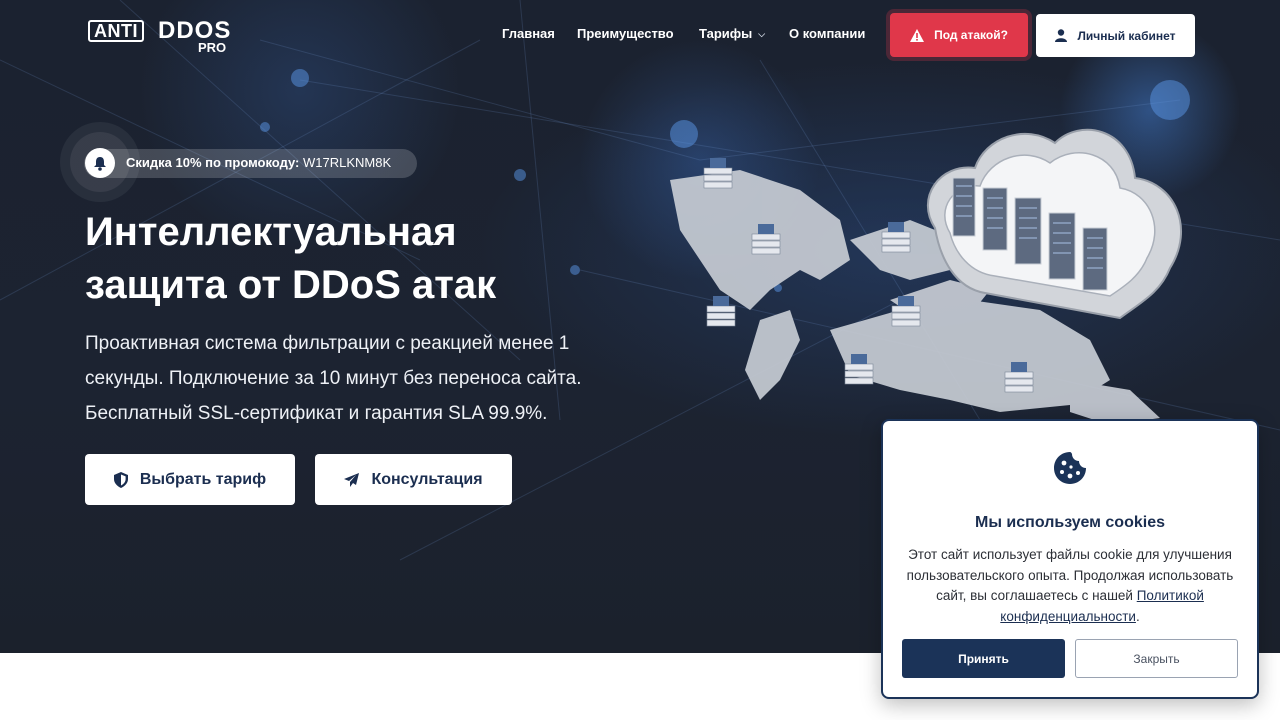 This screenshot has height=720, width=1280. Describe the element at coordinates (212, 47) in the screenshot. I see `logo-pro: PRO` at that location.